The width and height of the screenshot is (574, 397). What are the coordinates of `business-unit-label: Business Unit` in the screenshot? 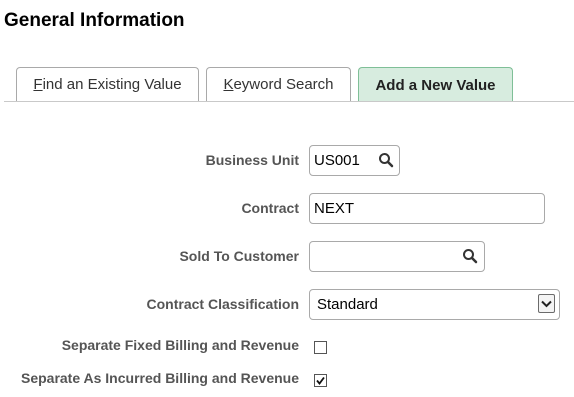 It's located at (252, 160).